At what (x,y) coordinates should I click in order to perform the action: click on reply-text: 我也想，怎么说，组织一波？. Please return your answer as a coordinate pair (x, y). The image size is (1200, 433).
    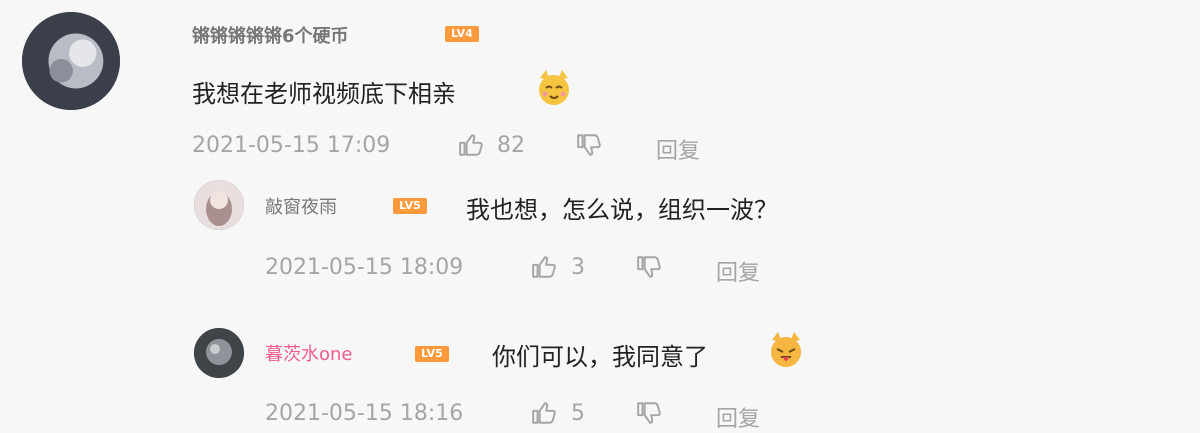
    Looking at the image, I should click on (622, 210).